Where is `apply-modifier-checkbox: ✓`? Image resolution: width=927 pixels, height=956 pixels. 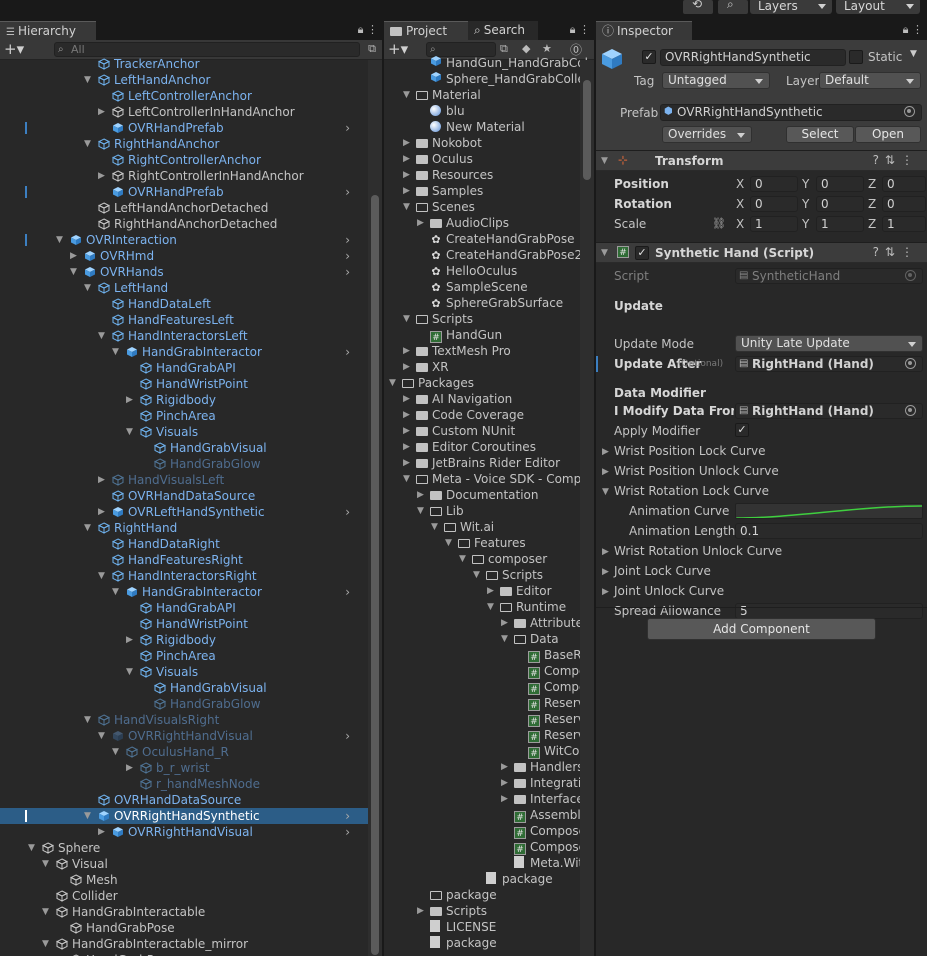
apply-modifier-checkbox: ✓ is located at coordinates (742, 430).